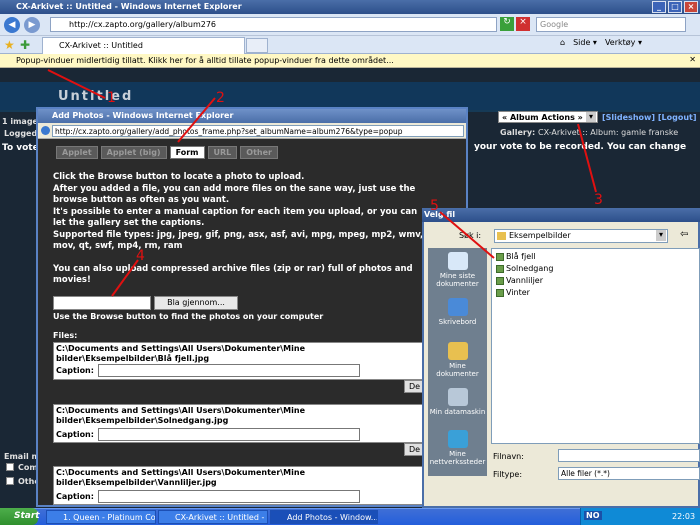 The height and width of the screenshot is (525, 700). What do you see at coordinates (598, 200) in the screenshot?
I see `annotation-number: 3` at bounding box center [598, 200].